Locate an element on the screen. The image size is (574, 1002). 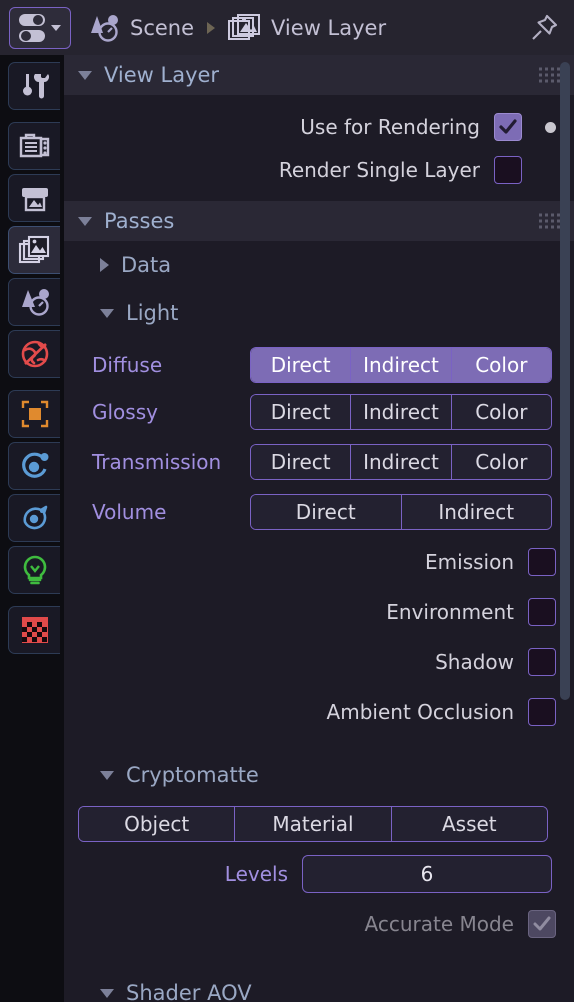
panel-header-passes: Passes is located at coordinates (319, 221).